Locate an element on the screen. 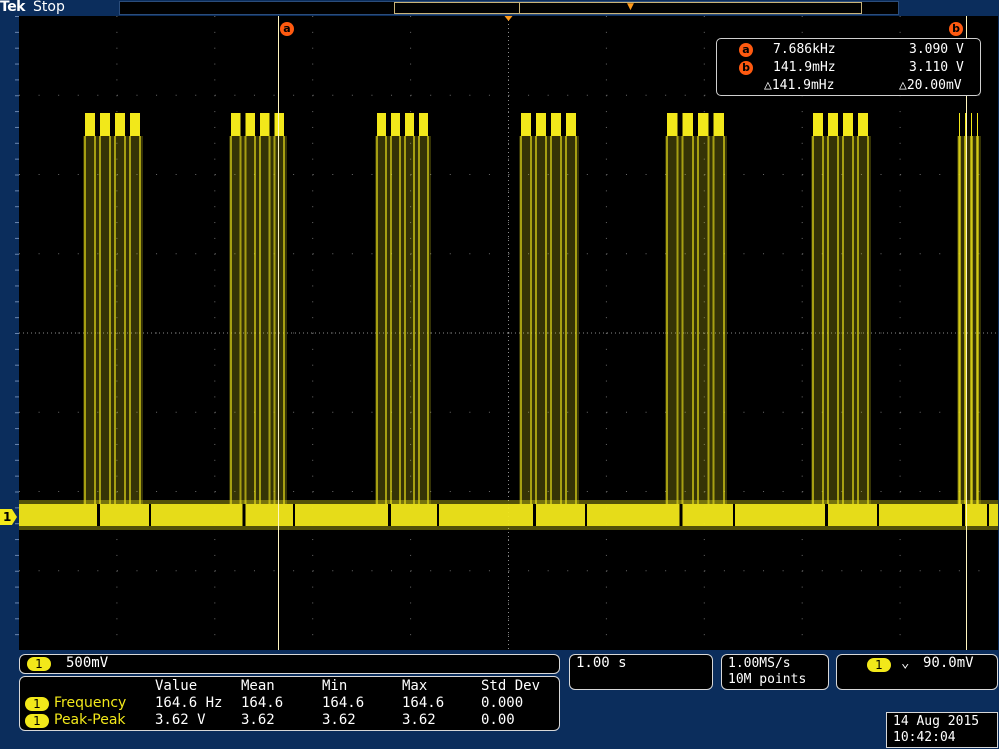  acquisition-panel: 1.00MS/s 10M points is located at coordinates (775, 672).